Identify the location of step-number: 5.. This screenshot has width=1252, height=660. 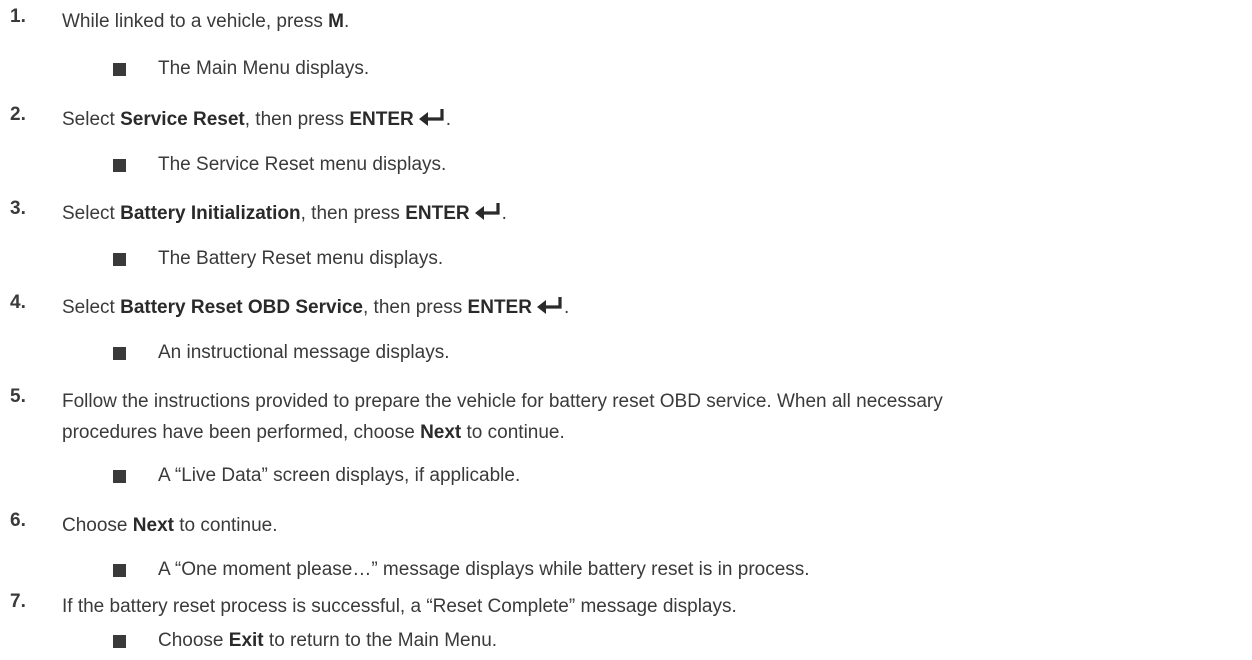
(18, 396).